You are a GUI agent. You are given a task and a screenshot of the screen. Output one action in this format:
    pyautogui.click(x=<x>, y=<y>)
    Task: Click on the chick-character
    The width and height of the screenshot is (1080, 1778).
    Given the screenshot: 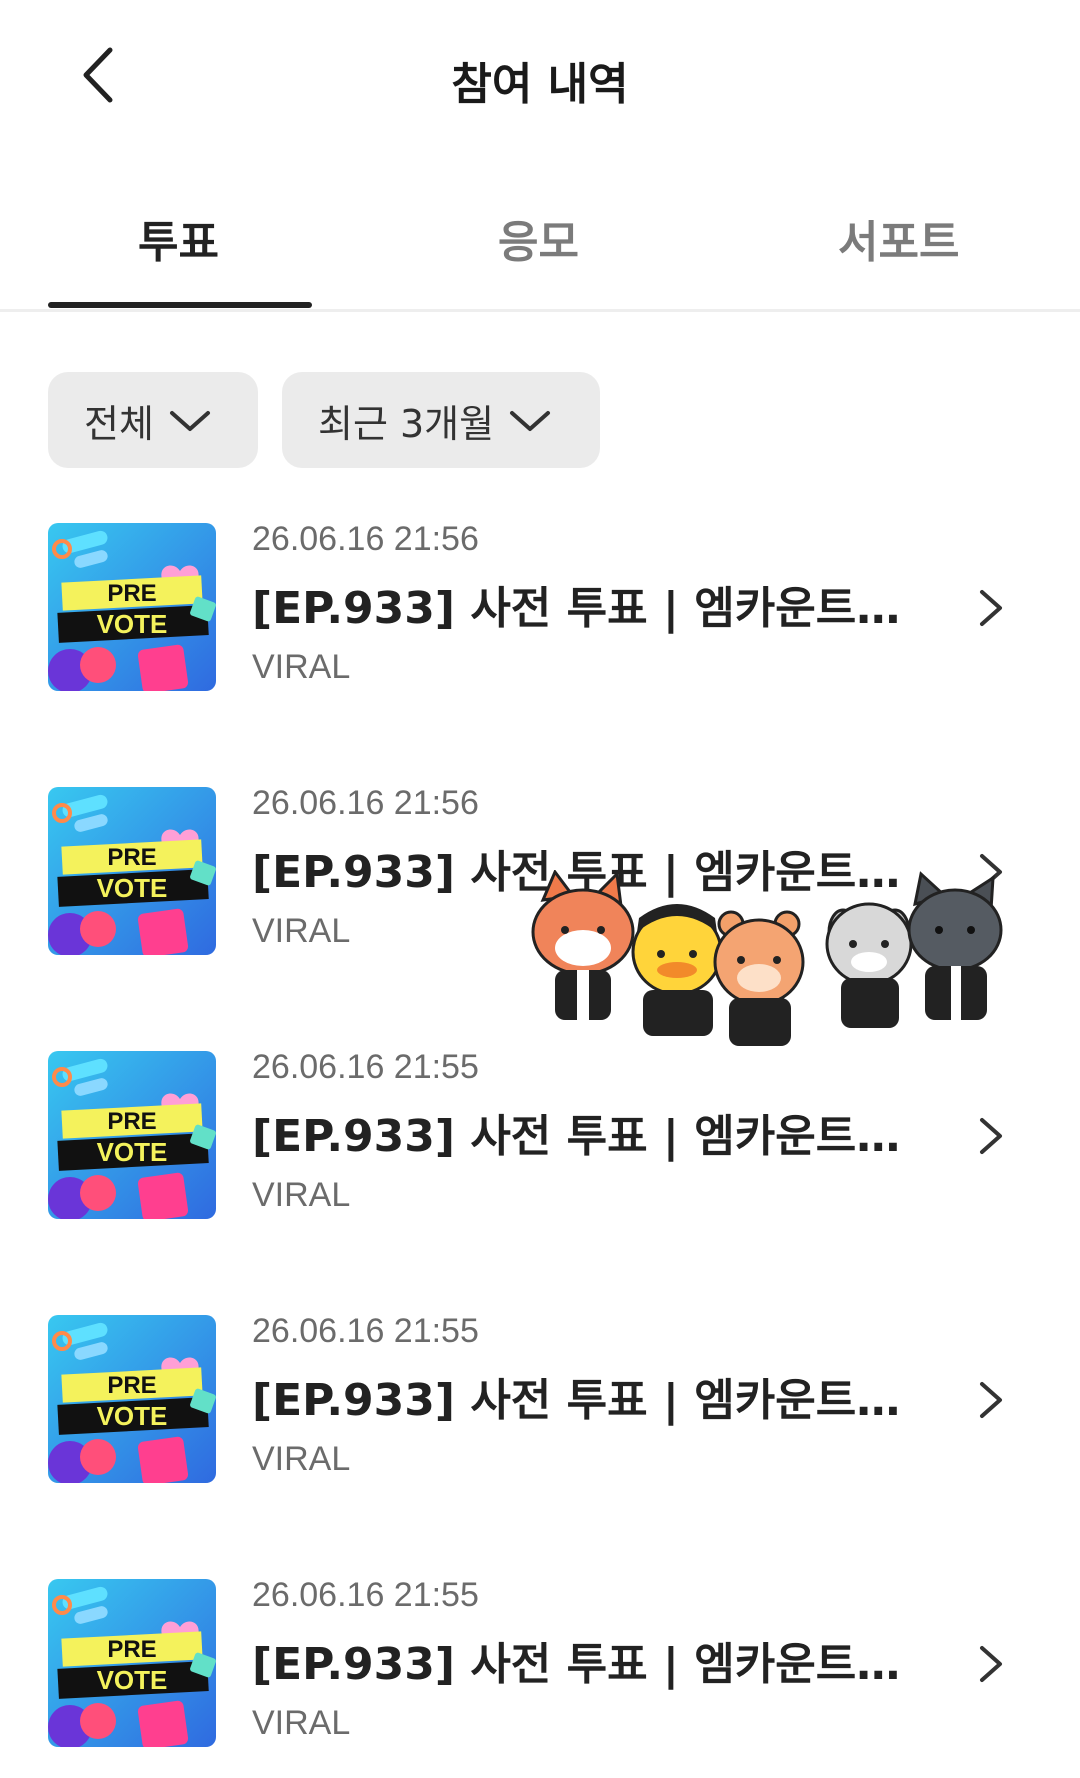 What is the action you would take?
    pyautogui.click(x=677, y=970)
    